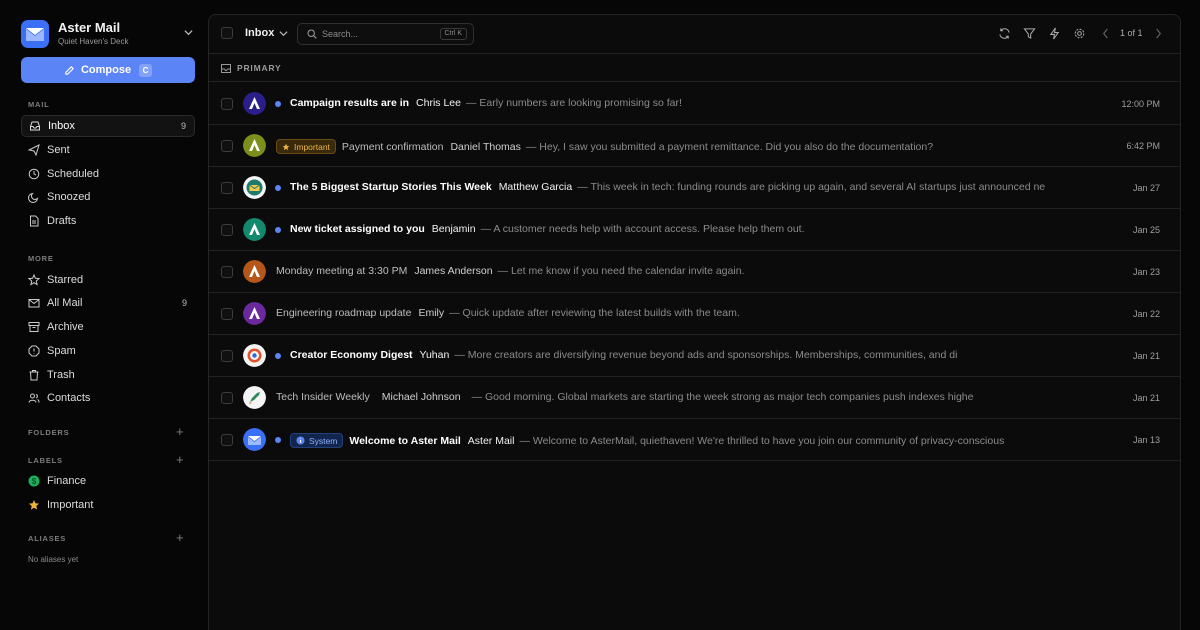 The height and width of the screenshot is (630, 1200). Describe the element at coordinates (434, 355) in the screenshot. I see `email-sender: Yuhan` at that location.